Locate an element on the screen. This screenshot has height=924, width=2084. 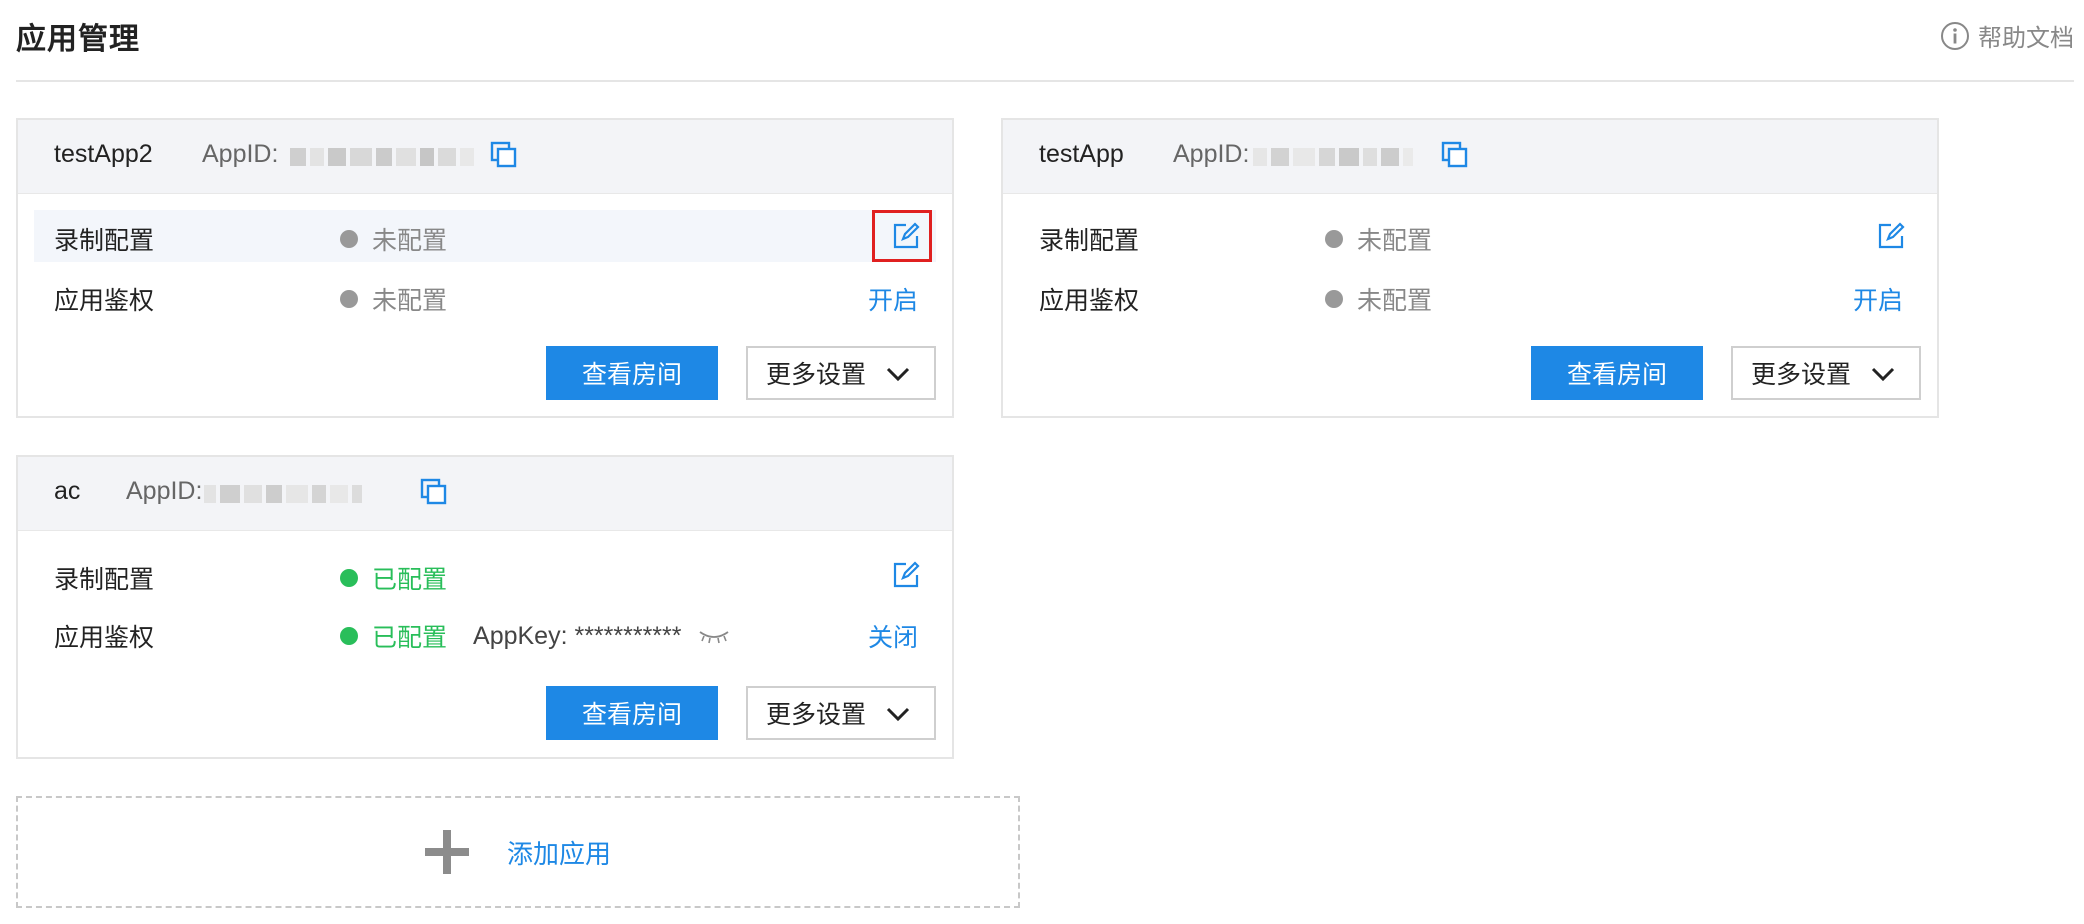
help-docs-link: 帮助文档 is located at coordinates (2007, 35).